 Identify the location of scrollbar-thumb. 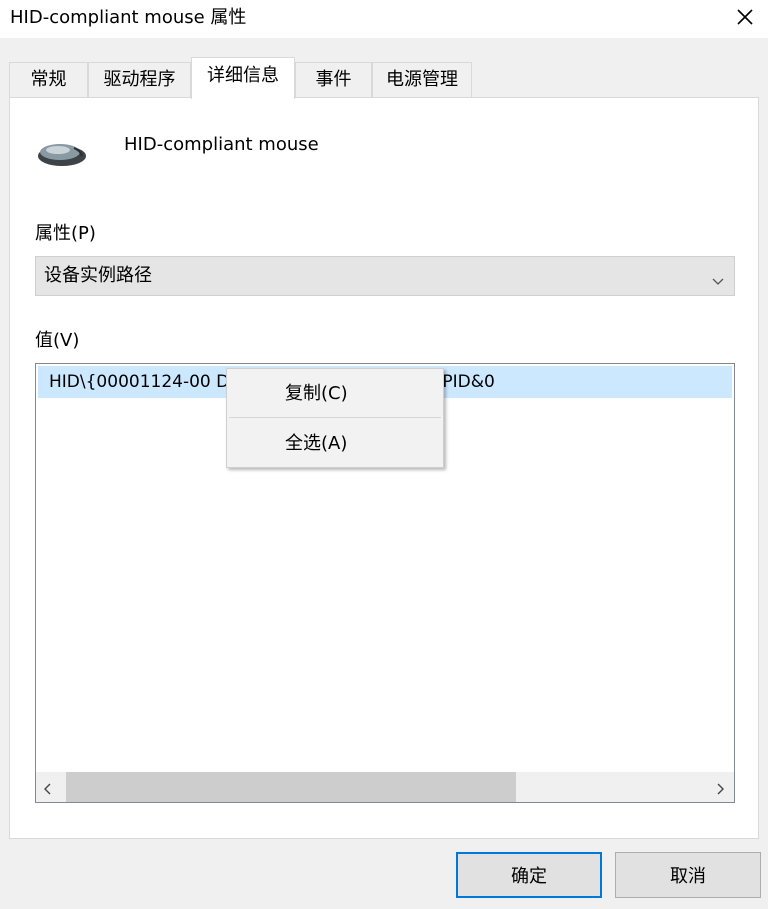
(291, 787).